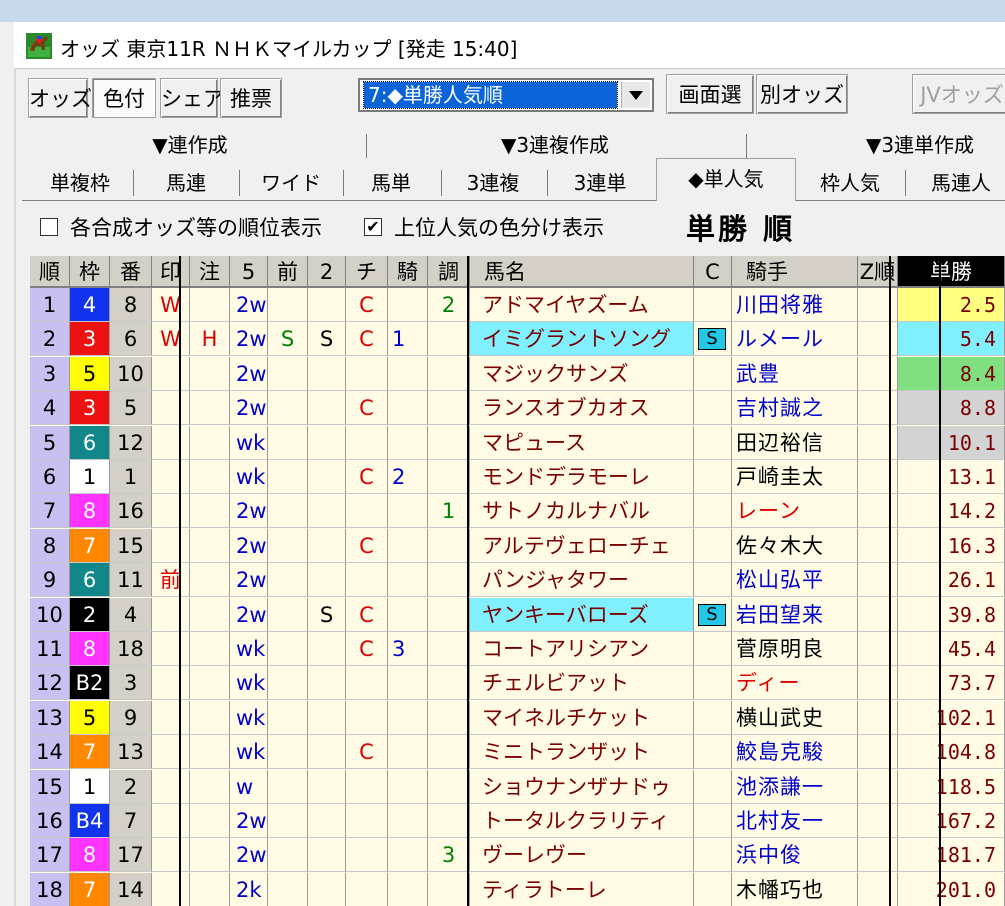  Describe the element at coordinates (517, 855) in the screenshot. I see `table-row: 17 8 17 2w 3 ヴーレヴー 浜中俊 181.7` at that location.